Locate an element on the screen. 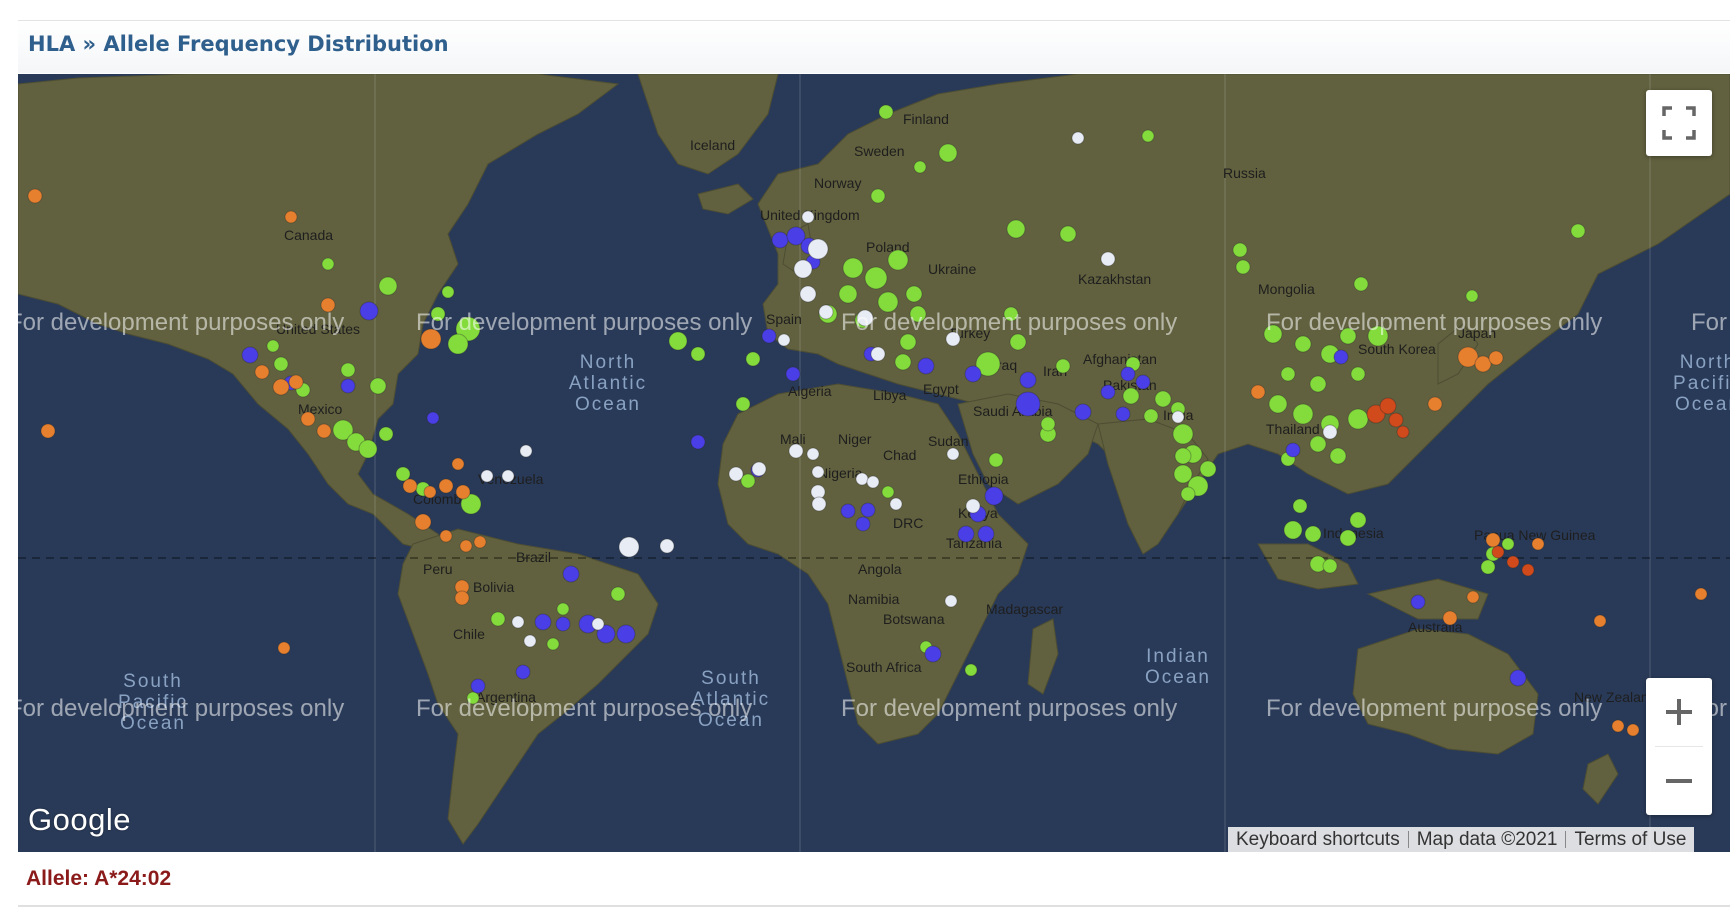 The width and height of the screenshot is (1732, 912). label-finland: Finland is located at coordinates (926, 119).